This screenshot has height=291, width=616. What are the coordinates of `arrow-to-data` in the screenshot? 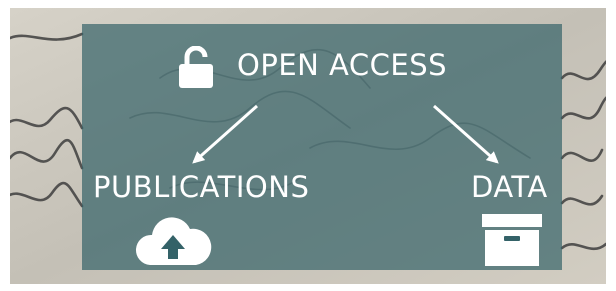 It's located at (466, 134).